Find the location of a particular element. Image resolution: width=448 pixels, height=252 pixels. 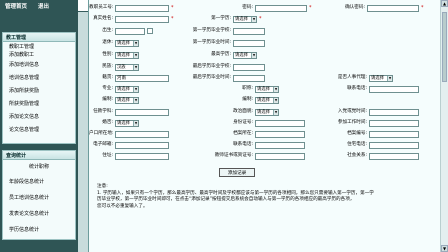

department-select: 请选择 ▼ is located at coordinates (267, 100).